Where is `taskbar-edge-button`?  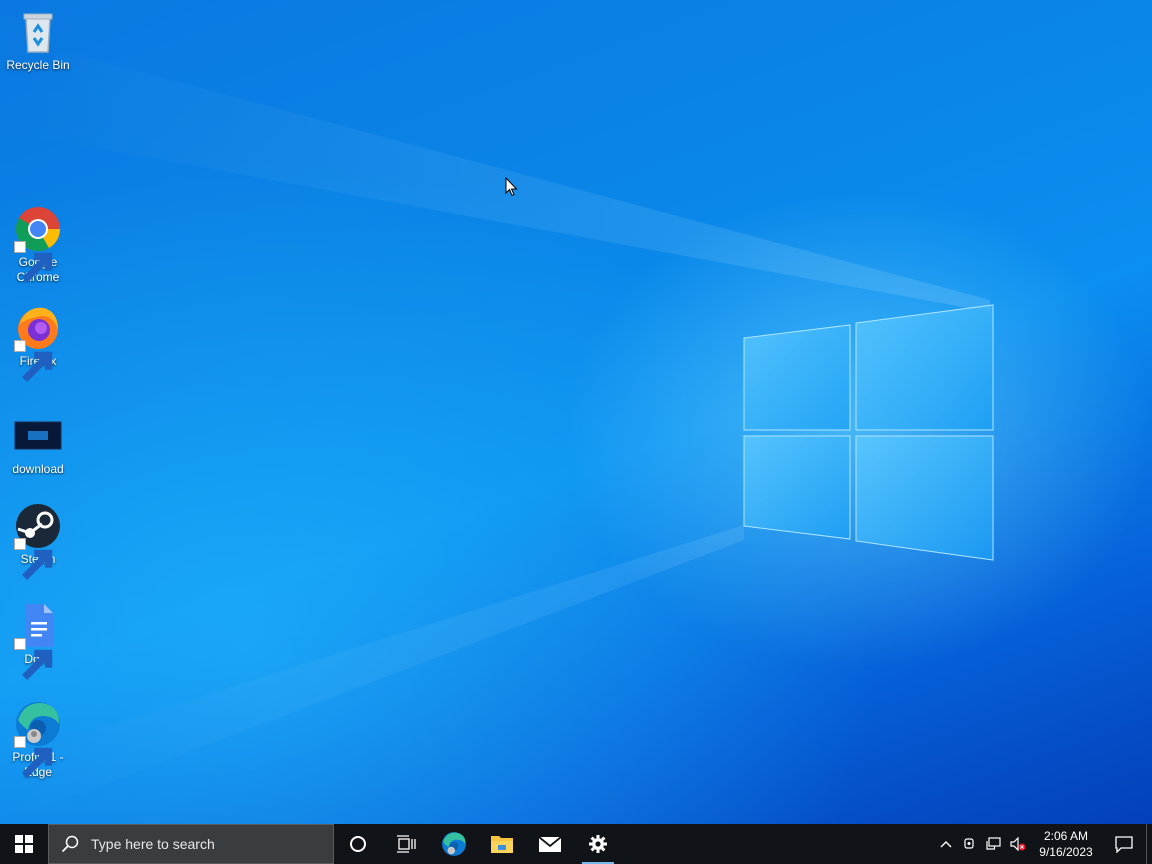 taskbar-edge-button is located at coordinates (454, 844).